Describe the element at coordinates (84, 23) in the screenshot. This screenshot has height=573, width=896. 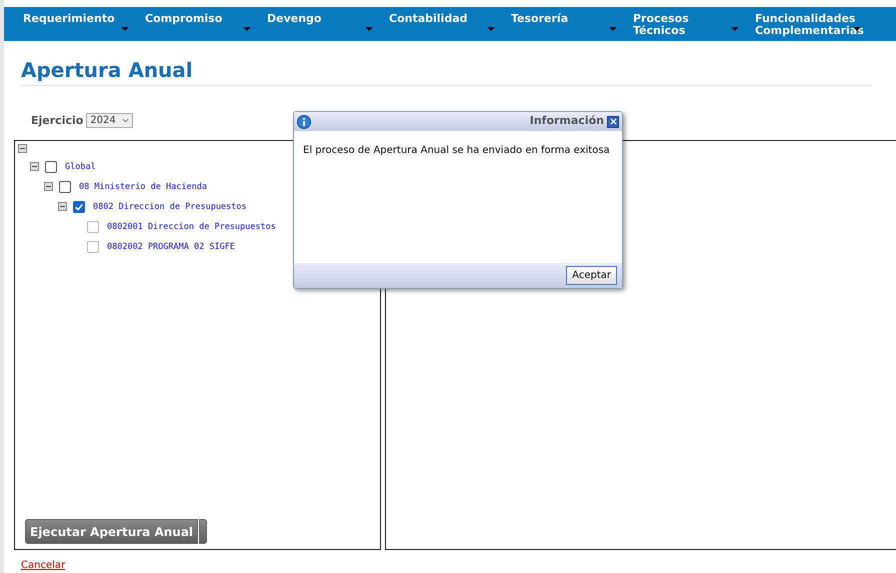
I see `menu-item: Requerimiento` at that location.